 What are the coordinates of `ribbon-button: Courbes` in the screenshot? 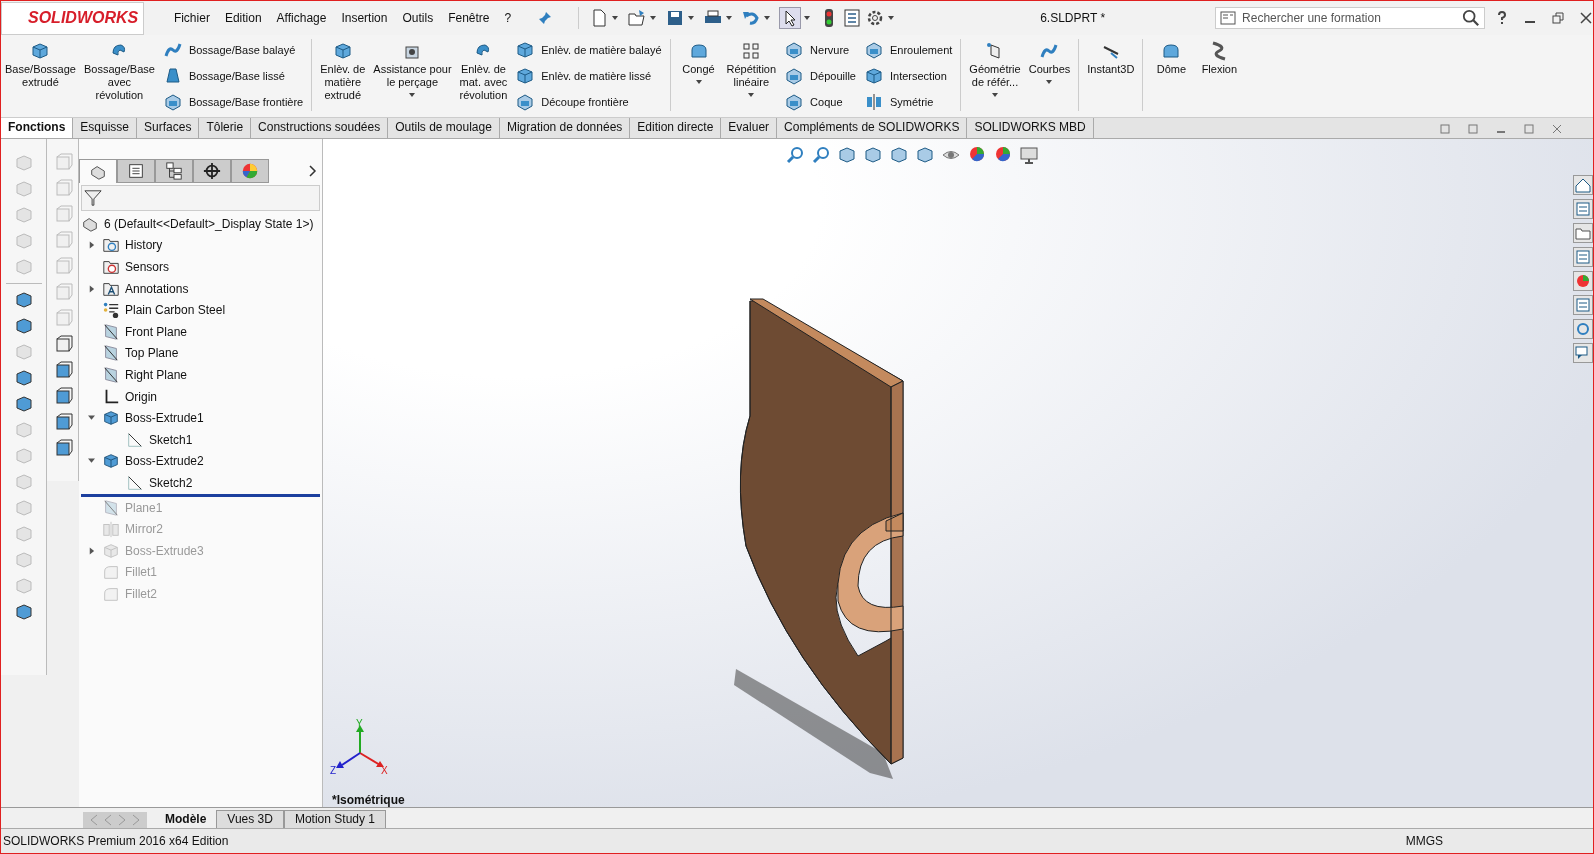 It's located at (1049, 62).